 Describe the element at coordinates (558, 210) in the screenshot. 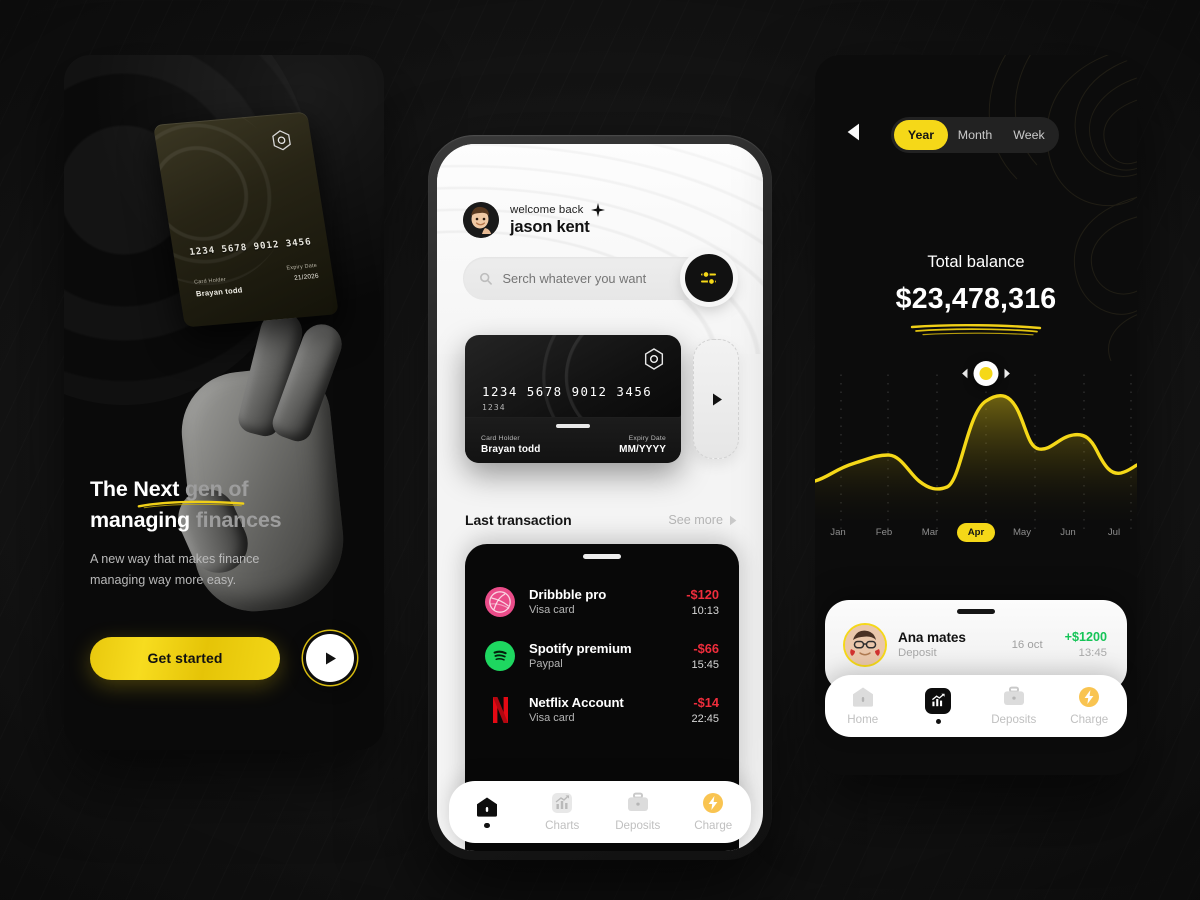

I see `welcome-row: welcome back` at that location.